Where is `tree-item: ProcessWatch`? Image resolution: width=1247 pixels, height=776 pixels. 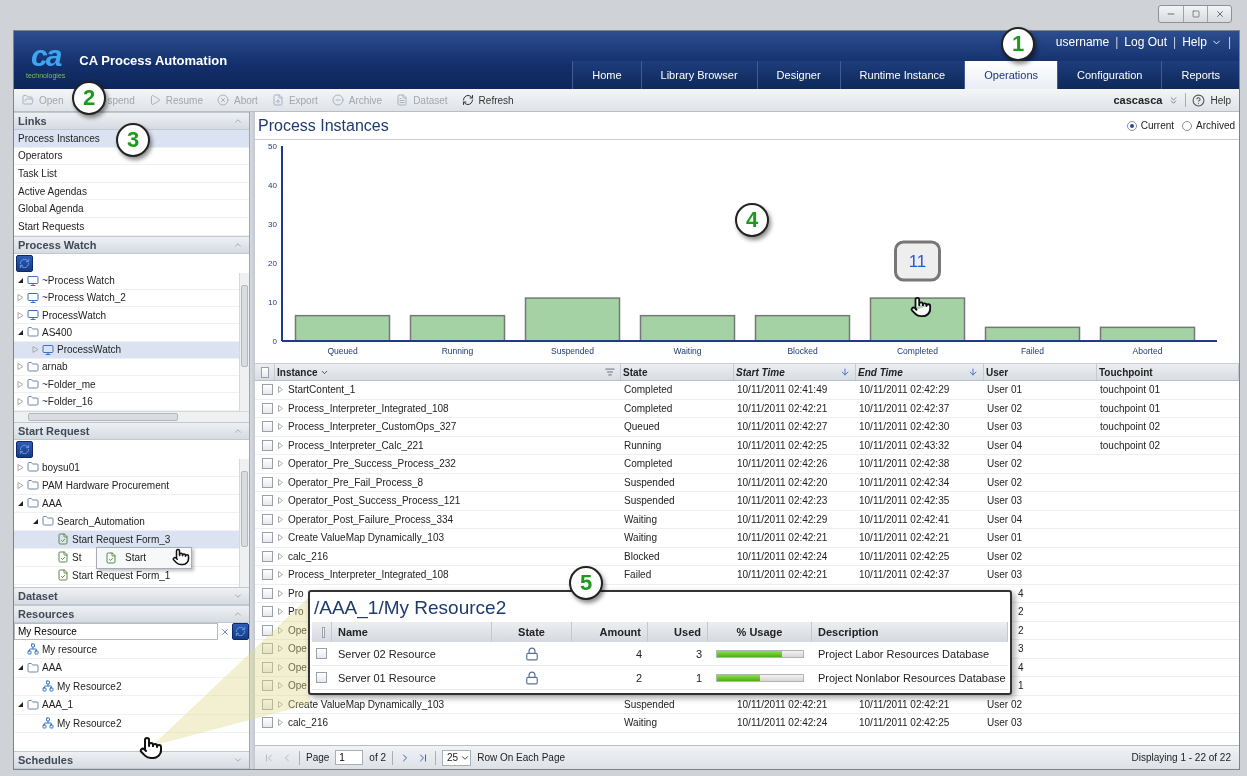
tree-item: ProcessWatch is located at coordinates (126, 316).